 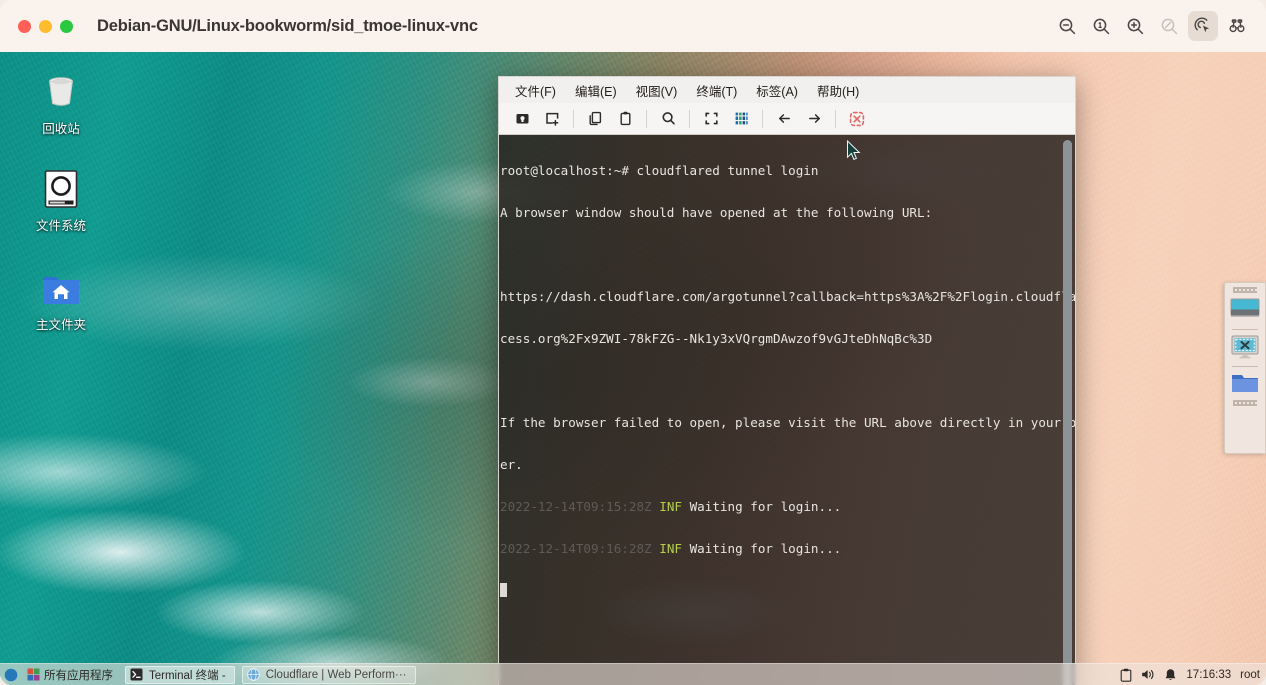 I want to click on terminal-scrollbar-thumb, so click(x=1067, y=412).